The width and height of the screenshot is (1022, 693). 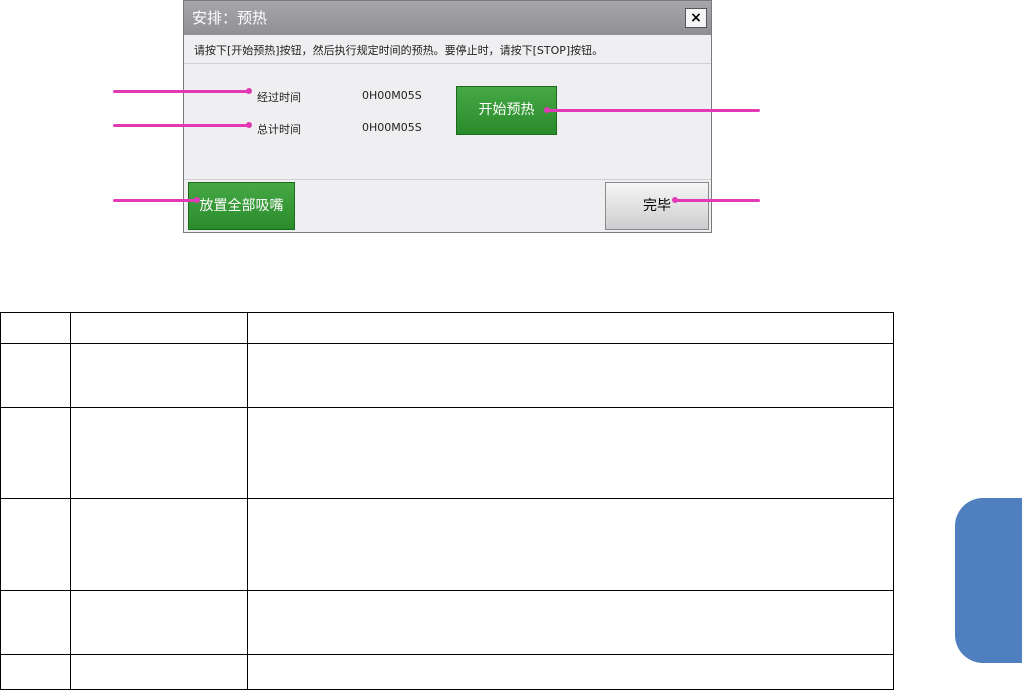 I want to click on table-header-row, so click(x=447, y=328).